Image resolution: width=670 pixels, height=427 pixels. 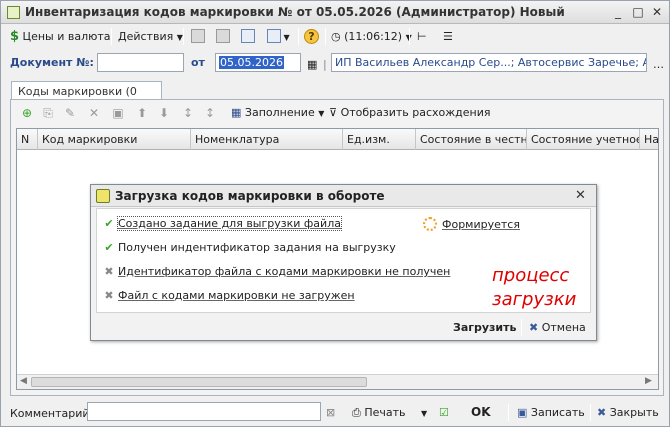 I want to click on dialog-title-bar: Загрузка кодов маркировки в обороте ✕, so click(x=343, y=196).